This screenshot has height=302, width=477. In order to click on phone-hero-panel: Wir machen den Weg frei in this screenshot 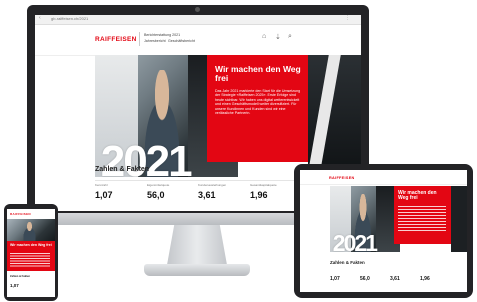, I will do `click(31, 256)`.